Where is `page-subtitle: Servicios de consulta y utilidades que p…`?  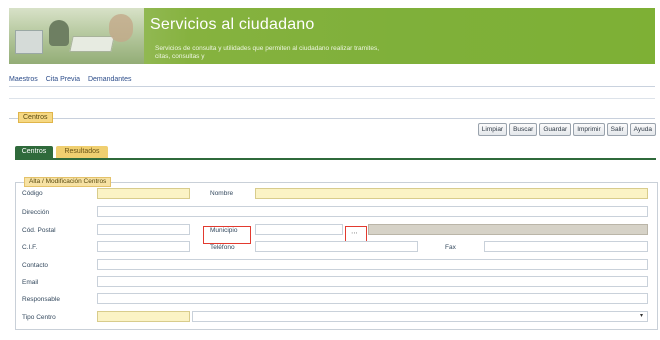 page-subtitle: Servicios de consulta y utilidades que p… is located at coordinates (267, 52).